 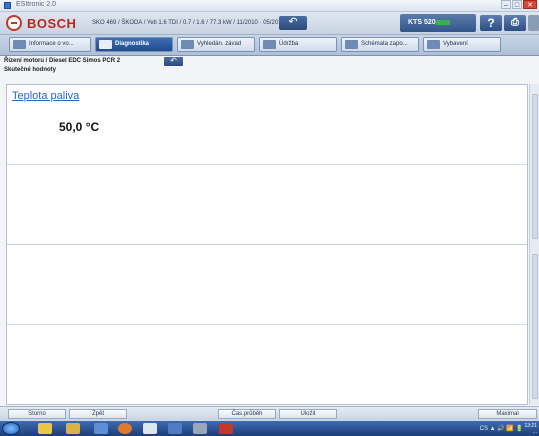 I want to click on maximize-button: □, so click(x=517, y=4).